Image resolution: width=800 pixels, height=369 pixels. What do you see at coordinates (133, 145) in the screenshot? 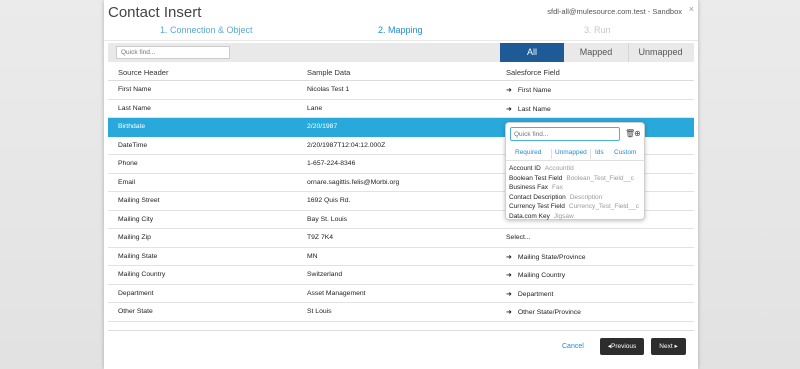
I see `source-header-cell: DateTime` at bounding box center [133, 145].